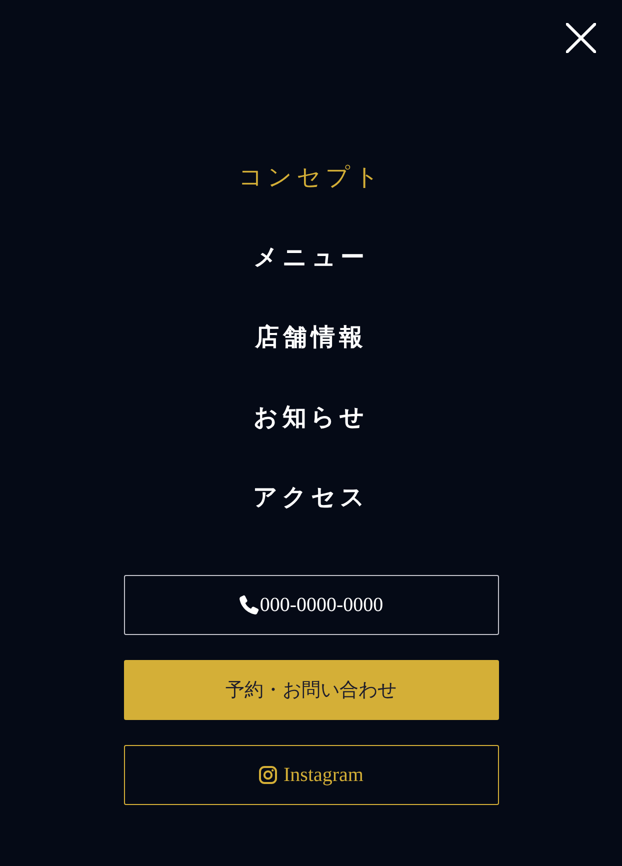  Describe the element at coordinates (267, 775) in the screenshot. I see `instagram-icon` at that location.